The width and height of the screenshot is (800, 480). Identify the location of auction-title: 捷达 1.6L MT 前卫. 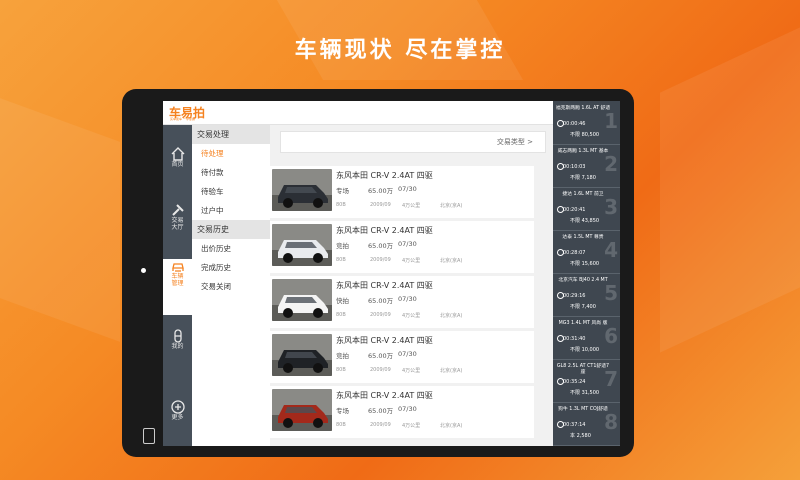
(583, 194).